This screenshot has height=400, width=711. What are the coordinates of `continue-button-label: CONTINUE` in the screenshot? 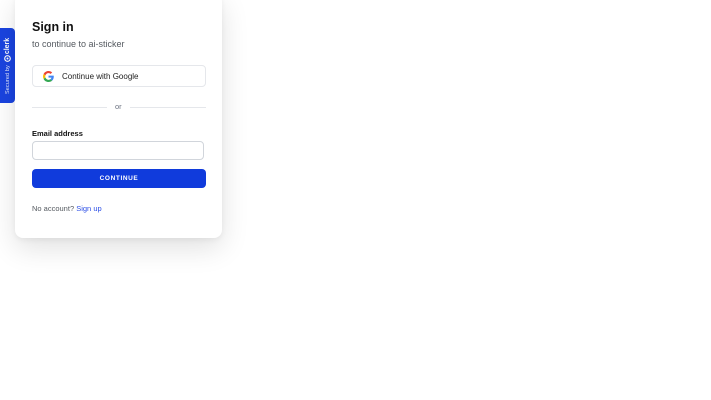 It's located at (119, 178).